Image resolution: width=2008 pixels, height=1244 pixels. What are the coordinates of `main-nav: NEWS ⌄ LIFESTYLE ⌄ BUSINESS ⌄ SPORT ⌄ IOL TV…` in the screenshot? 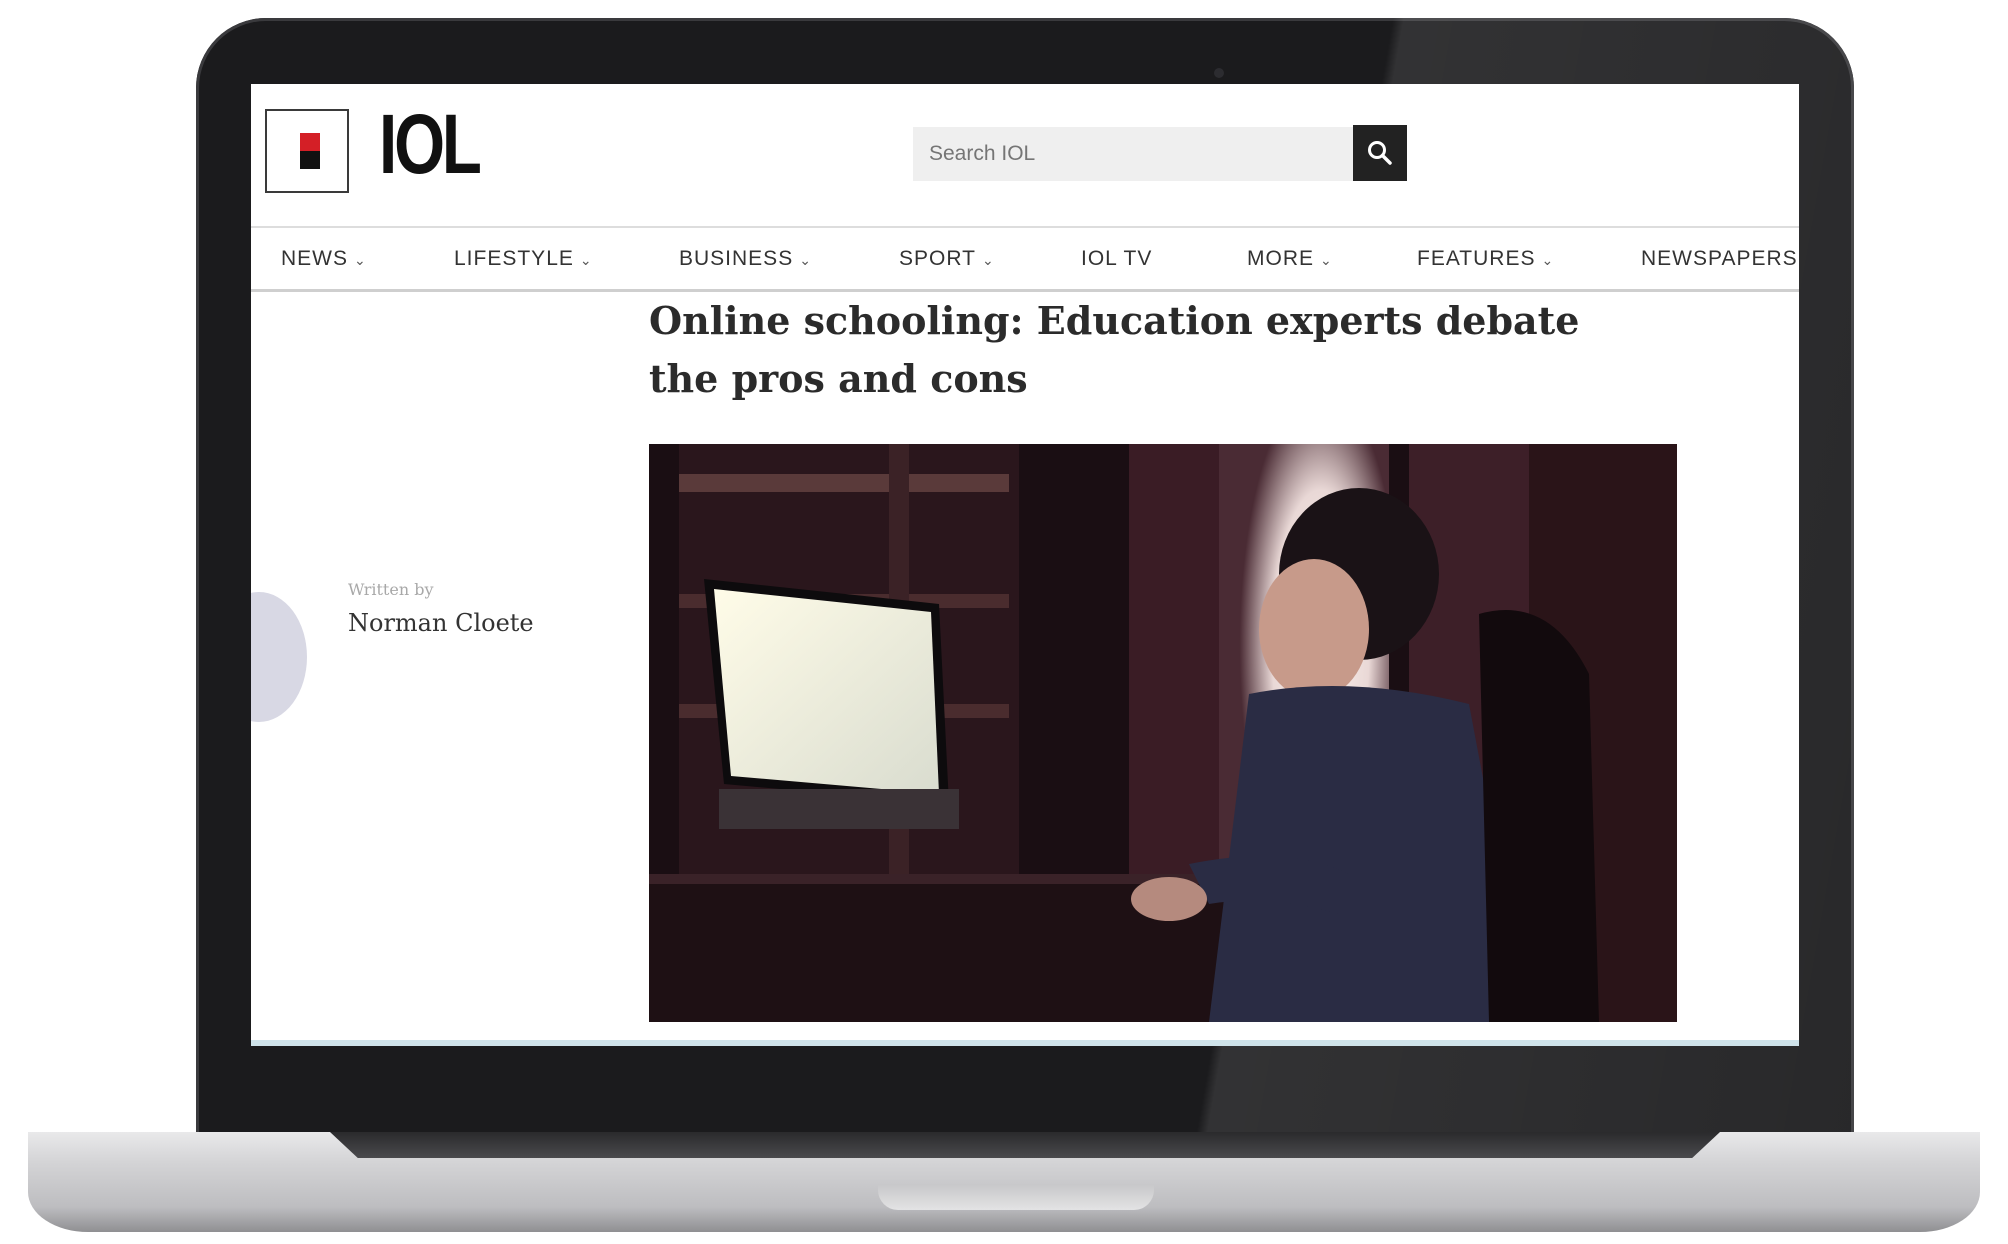 It's located at (1025, 259).